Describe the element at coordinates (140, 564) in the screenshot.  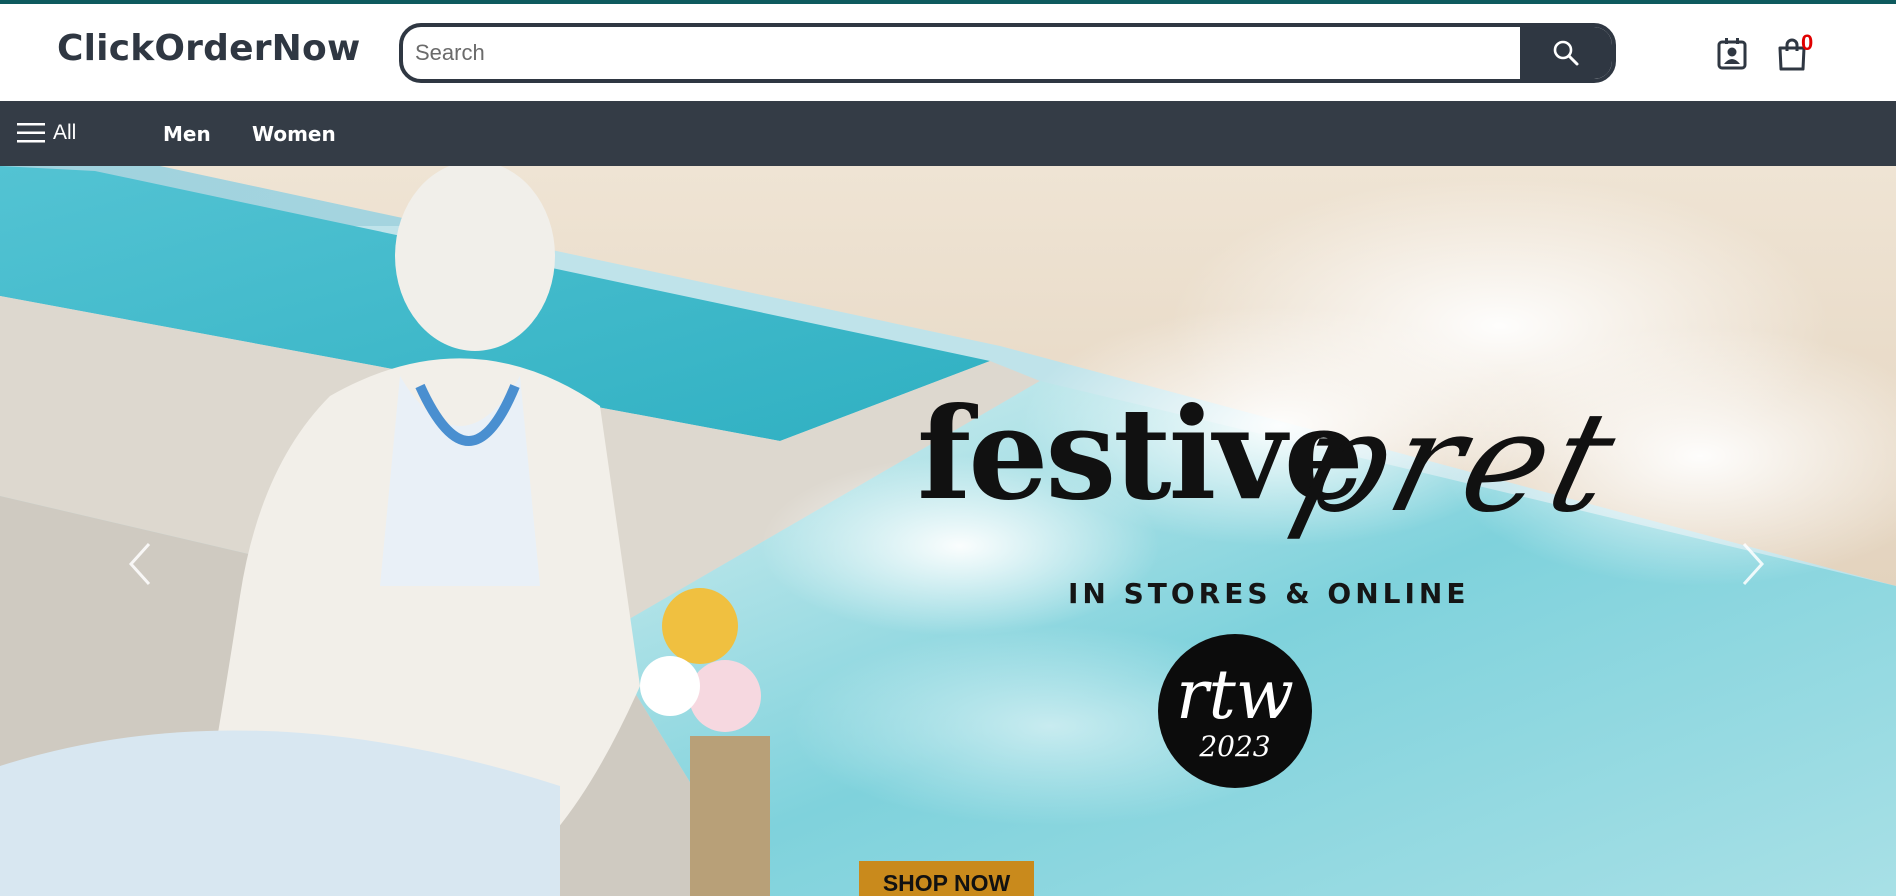
I see `chevron-left-icon` at that location.